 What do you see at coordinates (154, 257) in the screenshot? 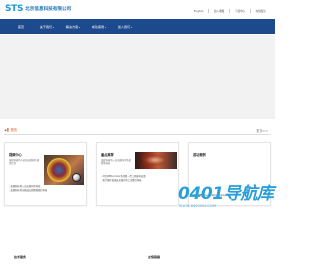
I see `footer-friend-links: 友情链接` at bounding box center [154, 257].